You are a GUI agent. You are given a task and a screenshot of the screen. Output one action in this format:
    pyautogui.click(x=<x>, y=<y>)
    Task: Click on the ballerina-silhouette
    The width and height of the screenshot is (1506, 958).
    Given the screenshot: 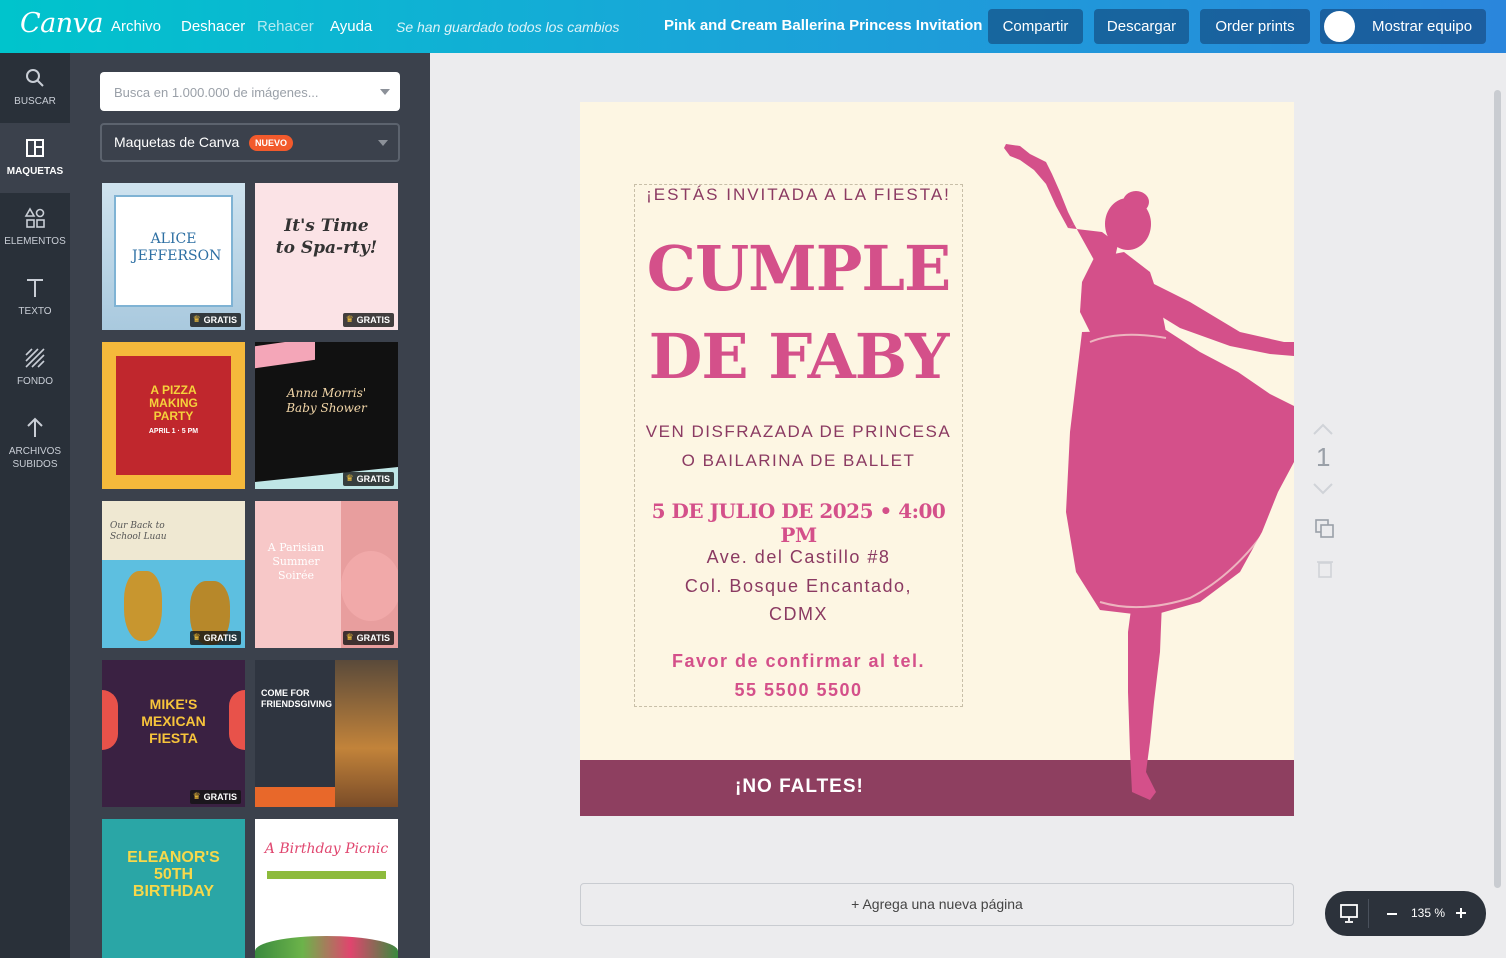 What is the action you would take?
    pyautogui.click(x=1142, y=472)
    